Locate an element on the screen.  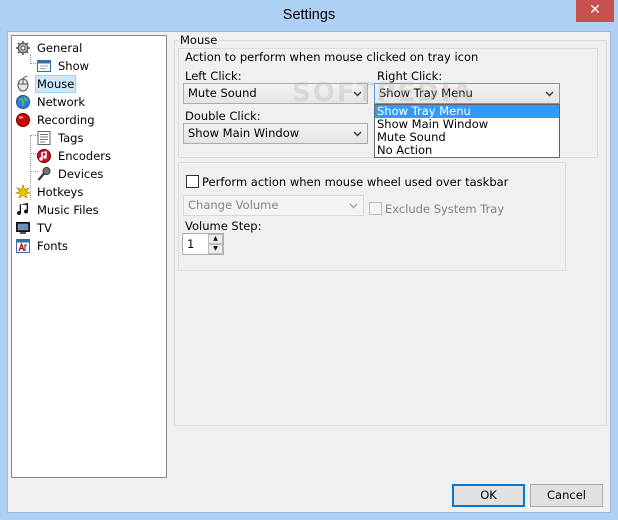
tree-item-label: Network is located at coordinates (61, 102).